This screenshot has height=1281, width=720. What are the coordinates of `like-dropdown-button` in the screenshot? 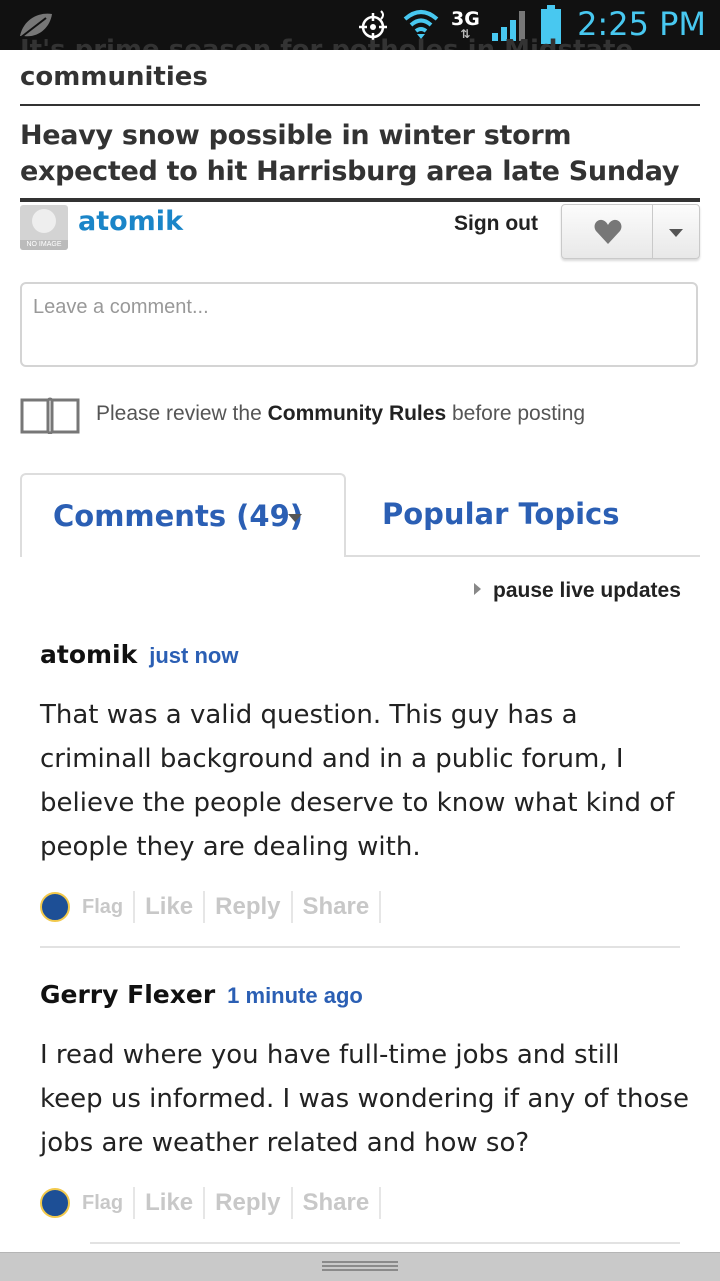 It's located at (676, 231).